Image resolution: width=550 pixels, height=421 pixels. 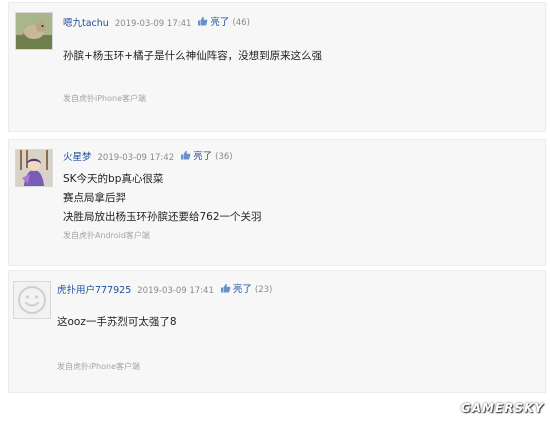 I want to click on light-button: 亮了 (36), so click(x=206, y=155).